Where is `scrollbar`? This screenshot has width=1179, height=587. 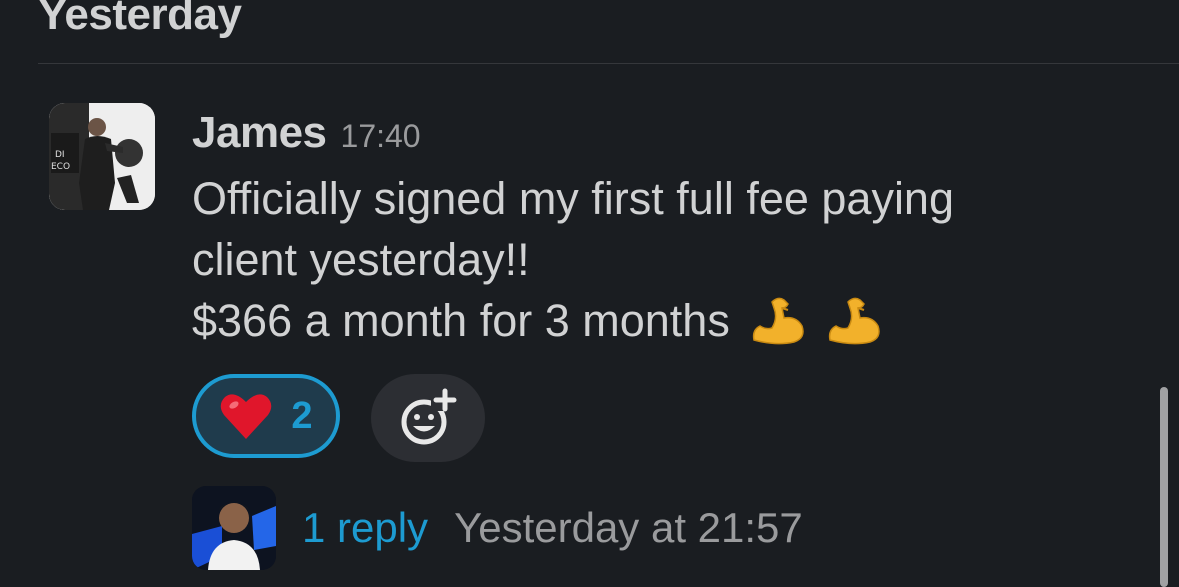
scrollbar is located at coordinates (1164, 487).